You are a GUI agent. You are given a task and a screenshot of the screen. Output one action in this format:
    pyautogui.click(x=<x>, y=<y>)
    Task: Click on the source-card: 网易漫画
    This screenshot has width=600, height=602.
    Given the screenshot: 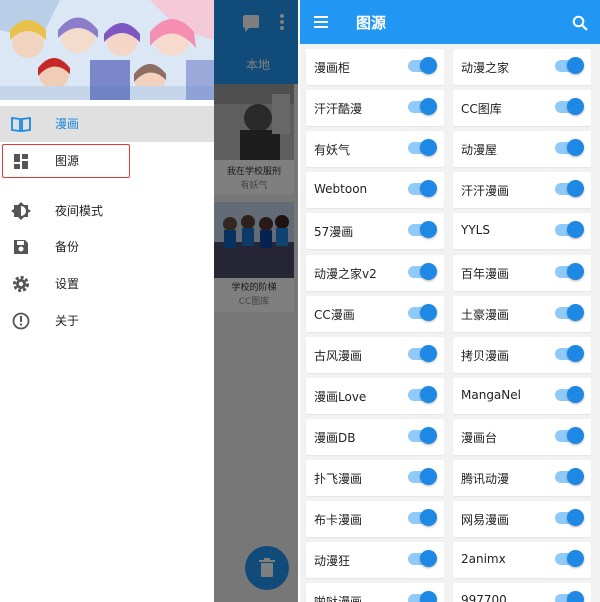 What is the action you would take?
    pyautogui.click(x=522, y=519)
    